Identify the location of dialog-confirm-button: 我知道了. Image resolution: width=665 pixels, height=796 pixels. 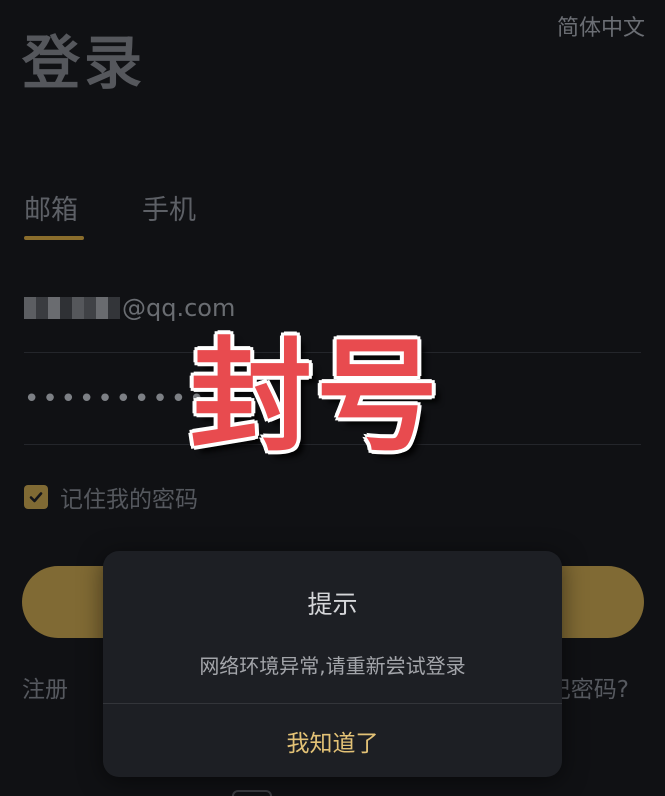
(332, 740).